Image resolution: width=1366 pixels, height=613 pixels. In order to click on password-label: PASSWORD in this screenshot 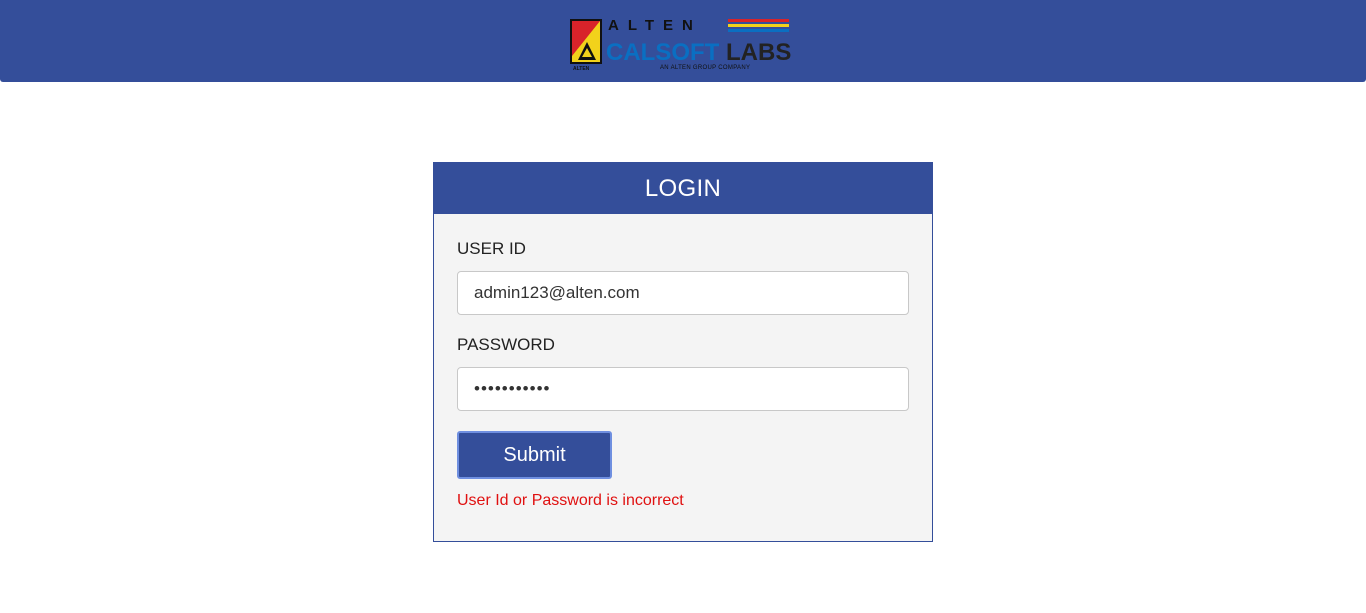, I will do `click(506, 344)`.